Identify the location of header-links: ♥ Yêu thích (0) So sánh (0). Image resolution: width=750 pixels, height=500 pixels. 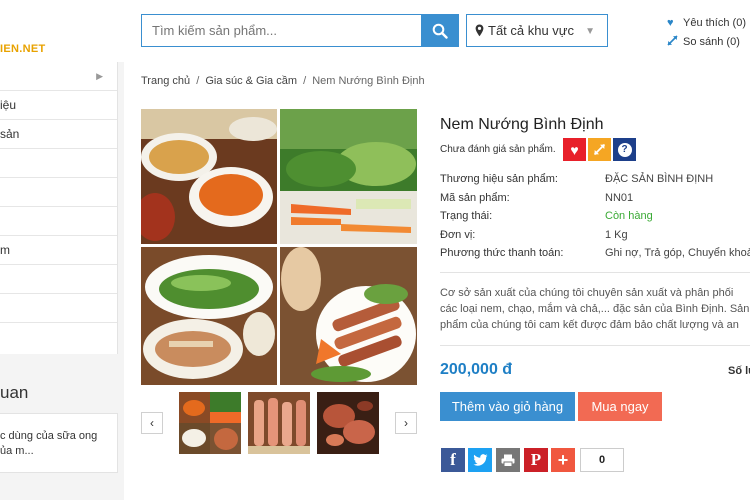
(706, 32).